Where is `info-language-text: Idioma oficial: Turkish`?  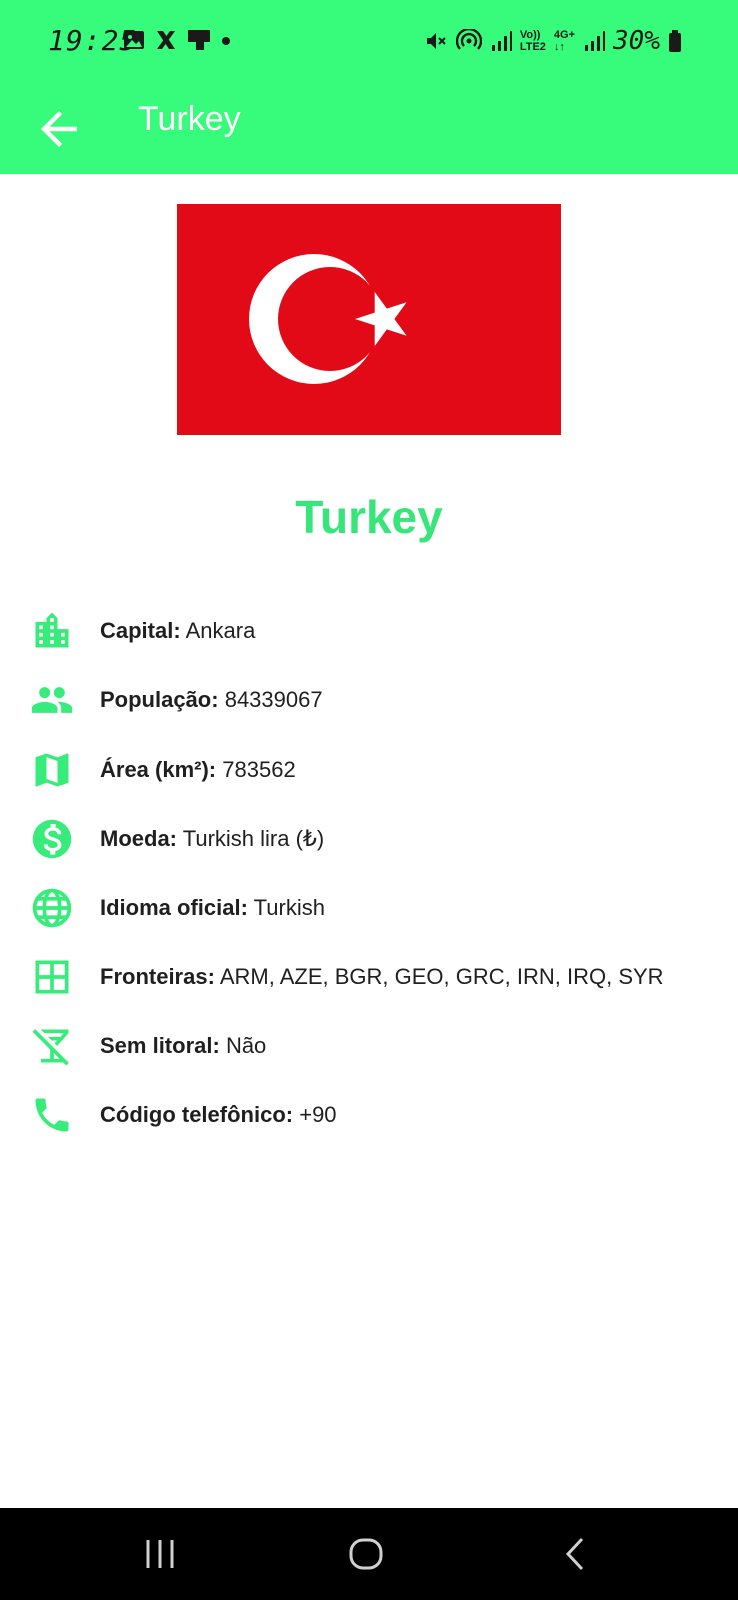 info-language-text: Idioma oficial: Turkish is located at coordinates (212, 908).